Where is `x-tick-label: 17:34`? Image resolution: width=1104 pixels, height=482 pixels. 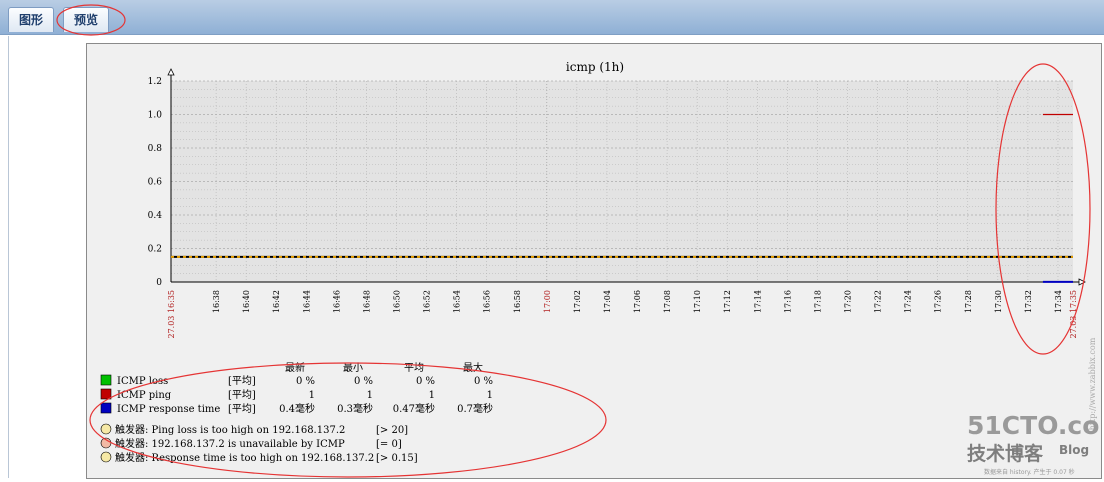
x-tick-label: 17:34 is located at coordinates (1058, 301).